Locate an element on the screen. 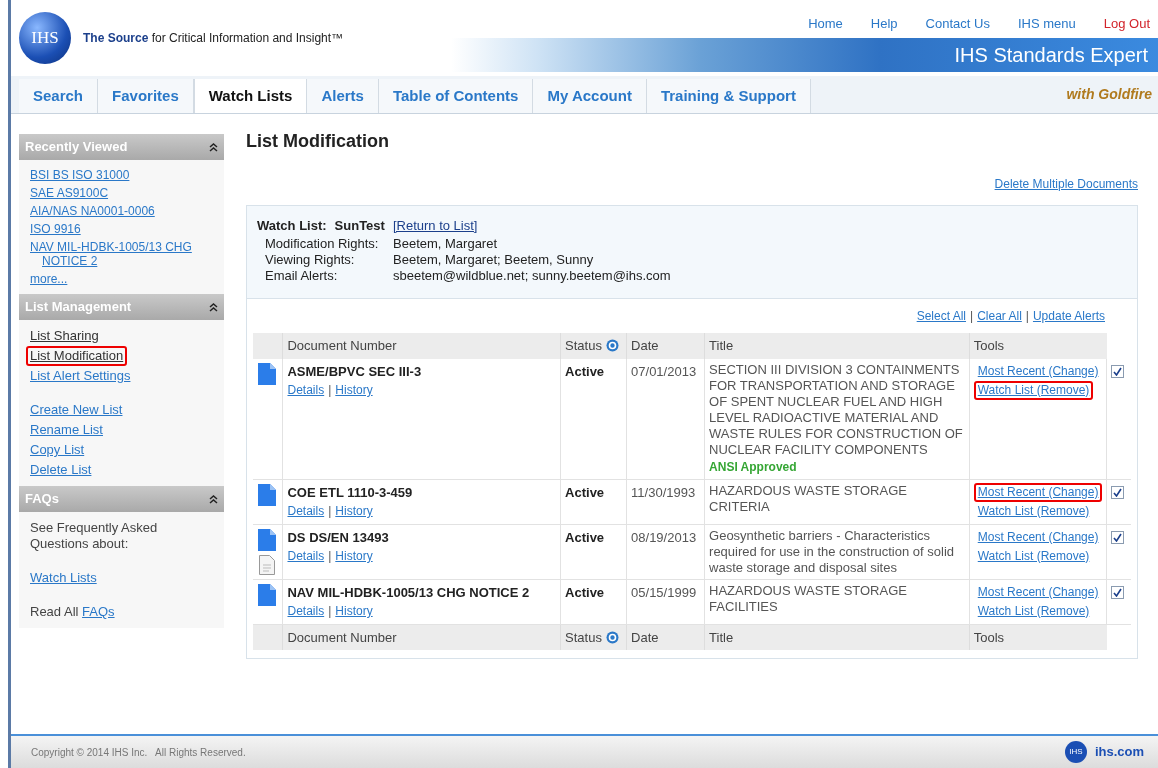  document-number: DS DS/EN 13493 is located at coordinates (338, 537).